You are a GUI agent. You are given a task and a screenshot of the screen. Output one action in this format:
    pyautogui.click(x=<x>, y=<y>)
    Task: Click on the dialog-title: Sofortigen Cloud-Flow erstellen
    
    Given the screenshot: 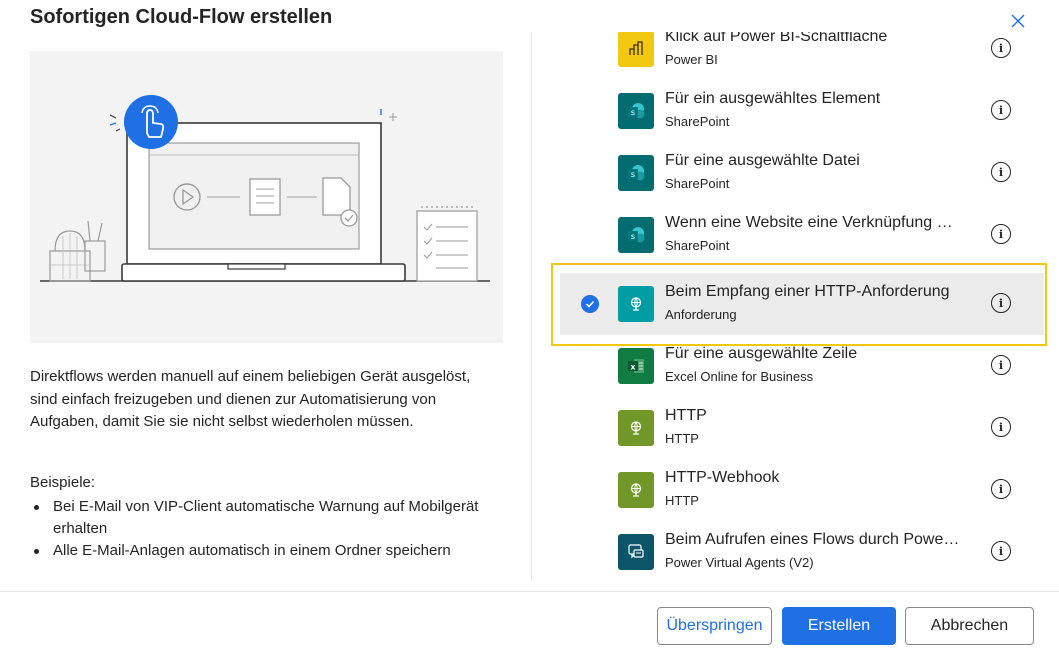 What is the action you would take?
    pyautogui.click(x=181, y=17)
    